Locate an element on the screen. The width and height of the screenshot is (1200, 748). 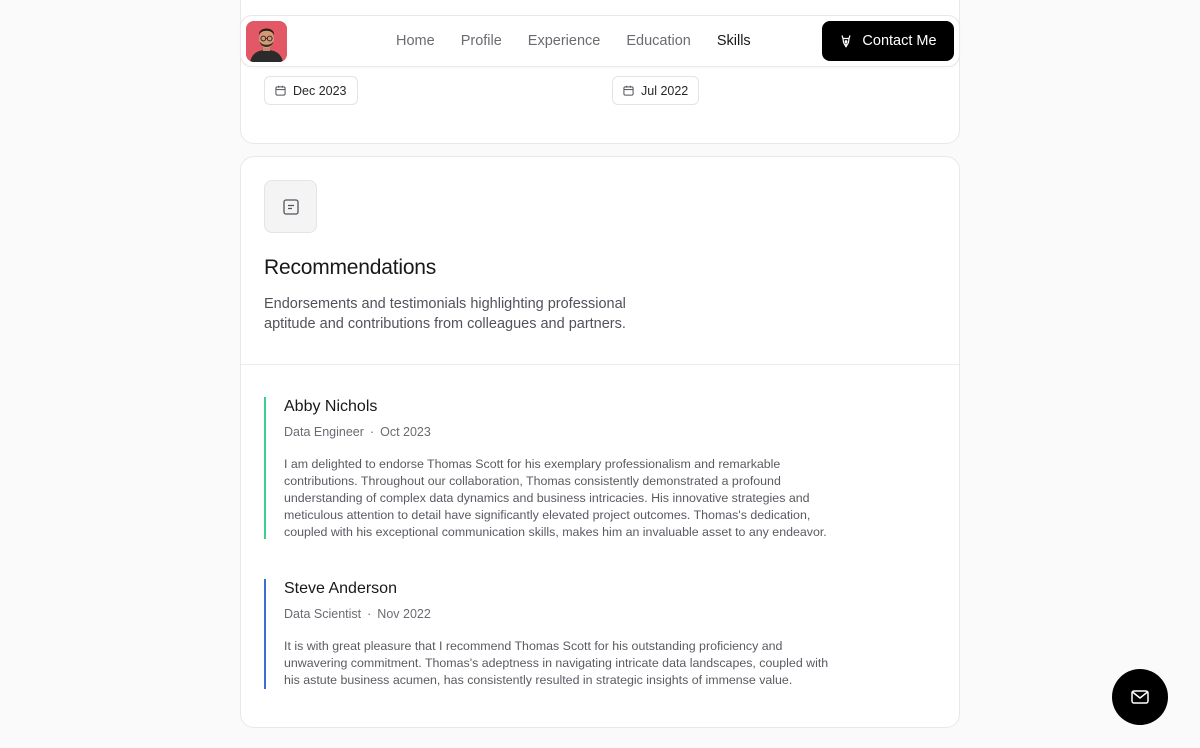
recommendation-date: Nov 2022 is located at coordinates (404, 614).